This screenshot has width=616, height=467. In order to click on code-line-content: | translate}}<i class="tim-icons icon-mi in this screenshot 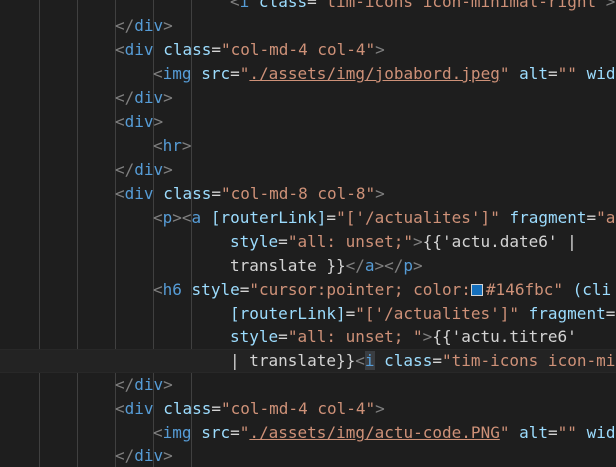, I will do `click(422, 361)`.